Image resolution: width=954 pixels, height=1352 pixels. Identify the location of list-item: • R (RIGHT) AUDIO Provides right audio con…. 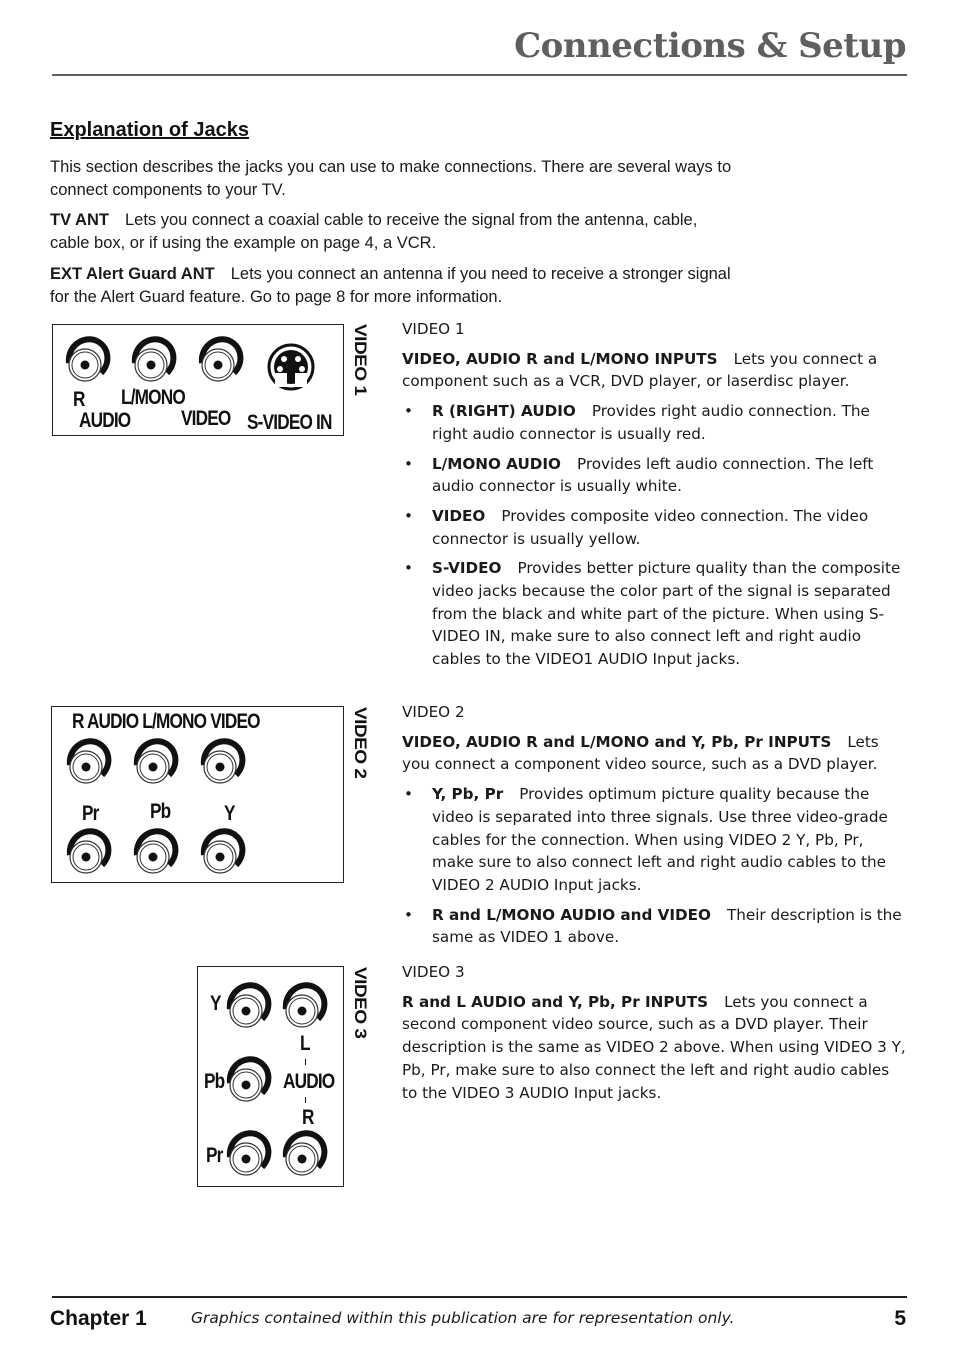
(654, 422).